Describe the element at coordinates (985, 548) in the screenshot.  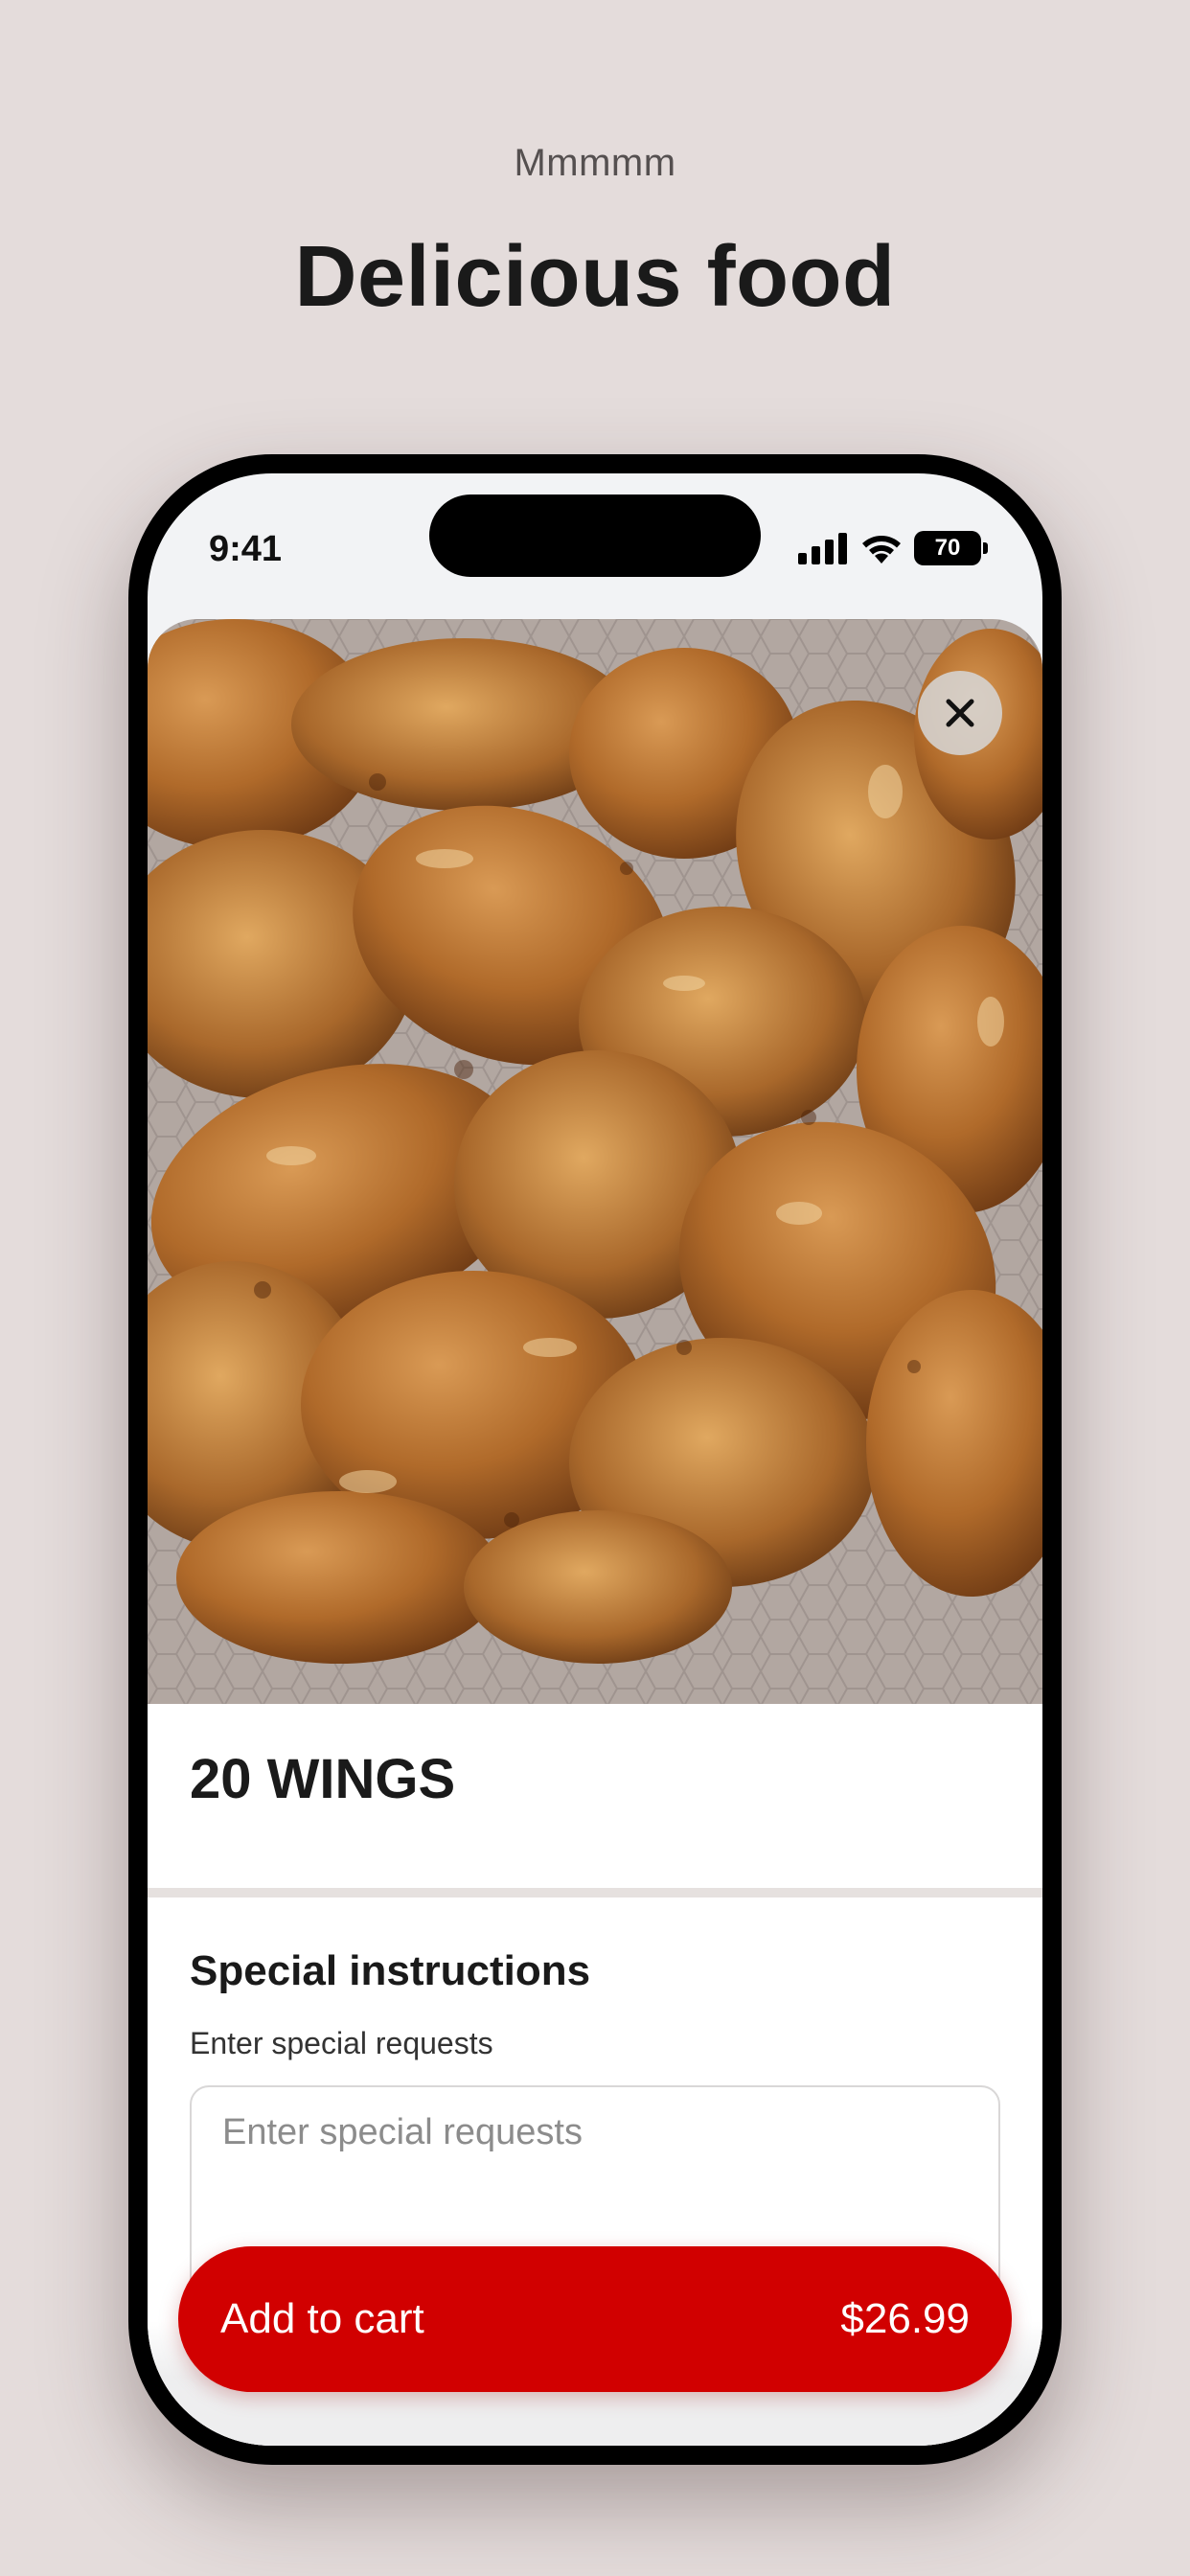
I see `battery-tip` at that location.